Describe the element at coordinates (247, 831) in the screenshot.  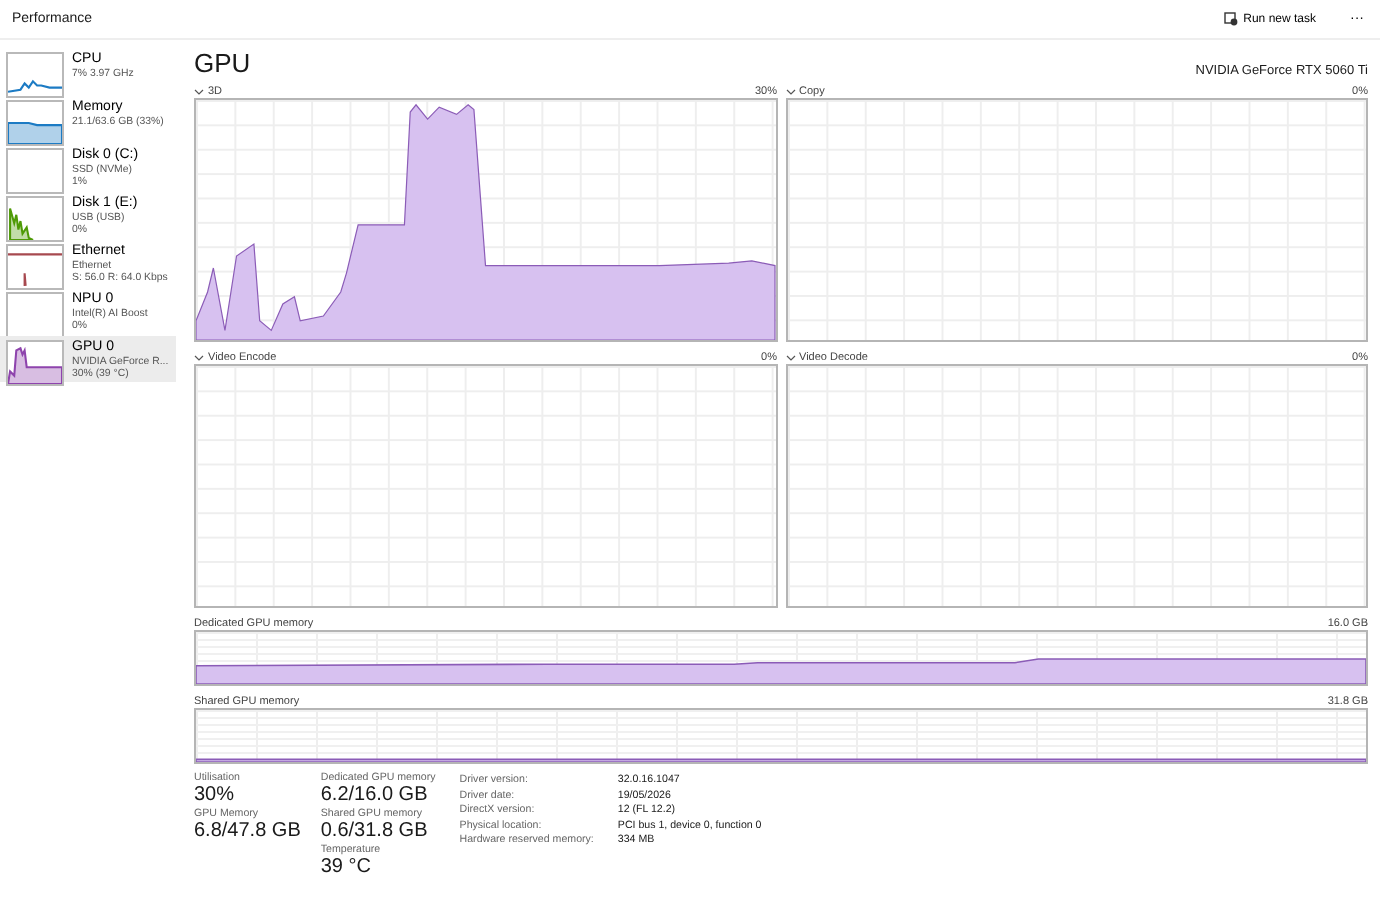
I see `stat-value: 6.8/47.8 GB` at that location.